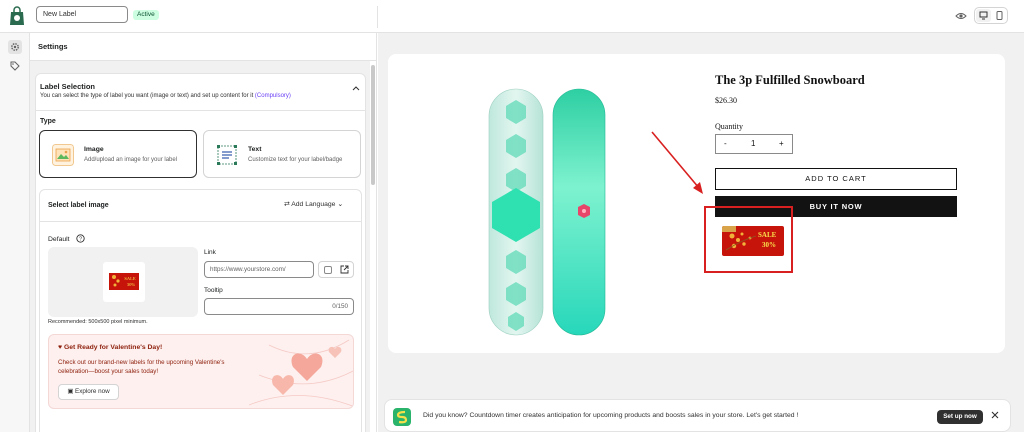  Describe the element at coordinates (725, 143) in the screenshot. I see `quantity-decrease-button: -` at that location.